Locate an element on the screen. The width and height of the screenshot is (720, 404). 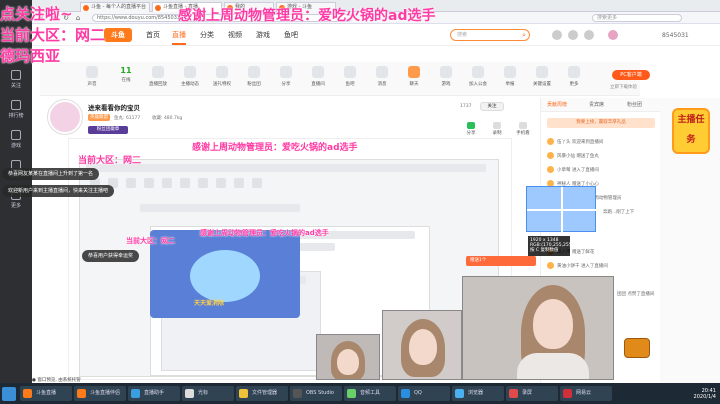
sidebar-item-rank: 排行榜 is located at coordinates (16, 109).